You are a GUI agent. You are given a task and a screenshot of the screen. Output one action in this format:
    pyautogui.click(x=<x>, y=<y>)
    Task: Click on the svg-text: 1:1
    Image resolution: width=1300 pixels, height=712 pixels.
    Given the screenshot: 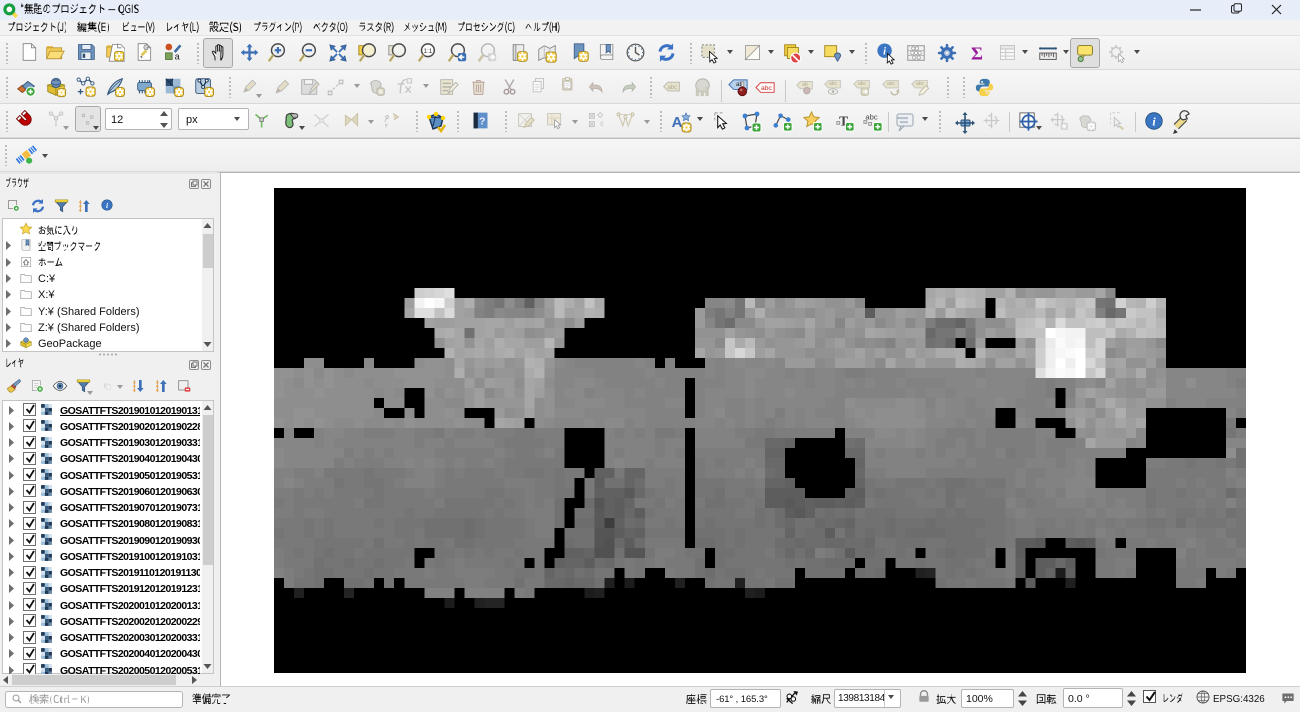 What is the action you would take?
    pyautogui.click(x=427, y=51)
    